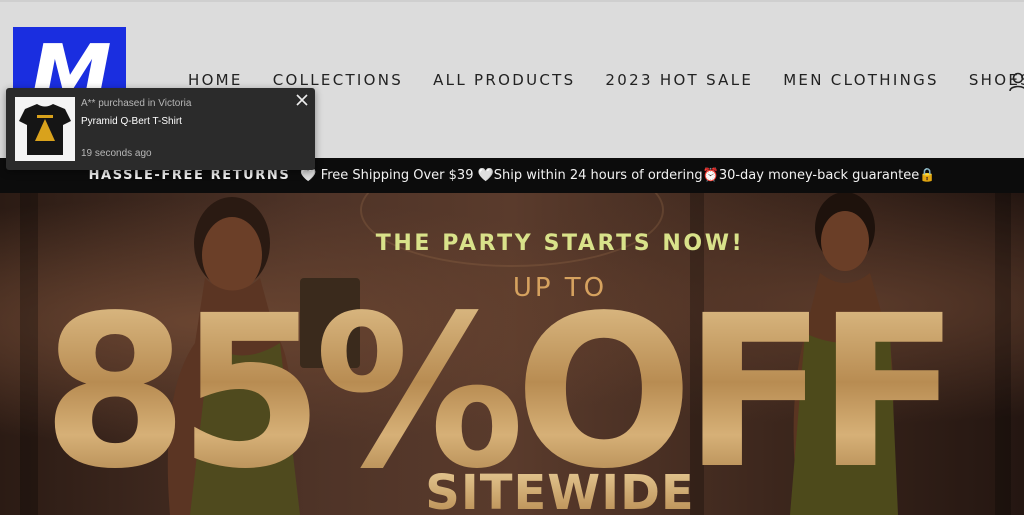 This screenshot has width=1024, height=515. What do you see at coordinates (512, 492) in the screenshot?
I see `hero-sitewide: SITEWIDE` at bounding box center [512, 492].